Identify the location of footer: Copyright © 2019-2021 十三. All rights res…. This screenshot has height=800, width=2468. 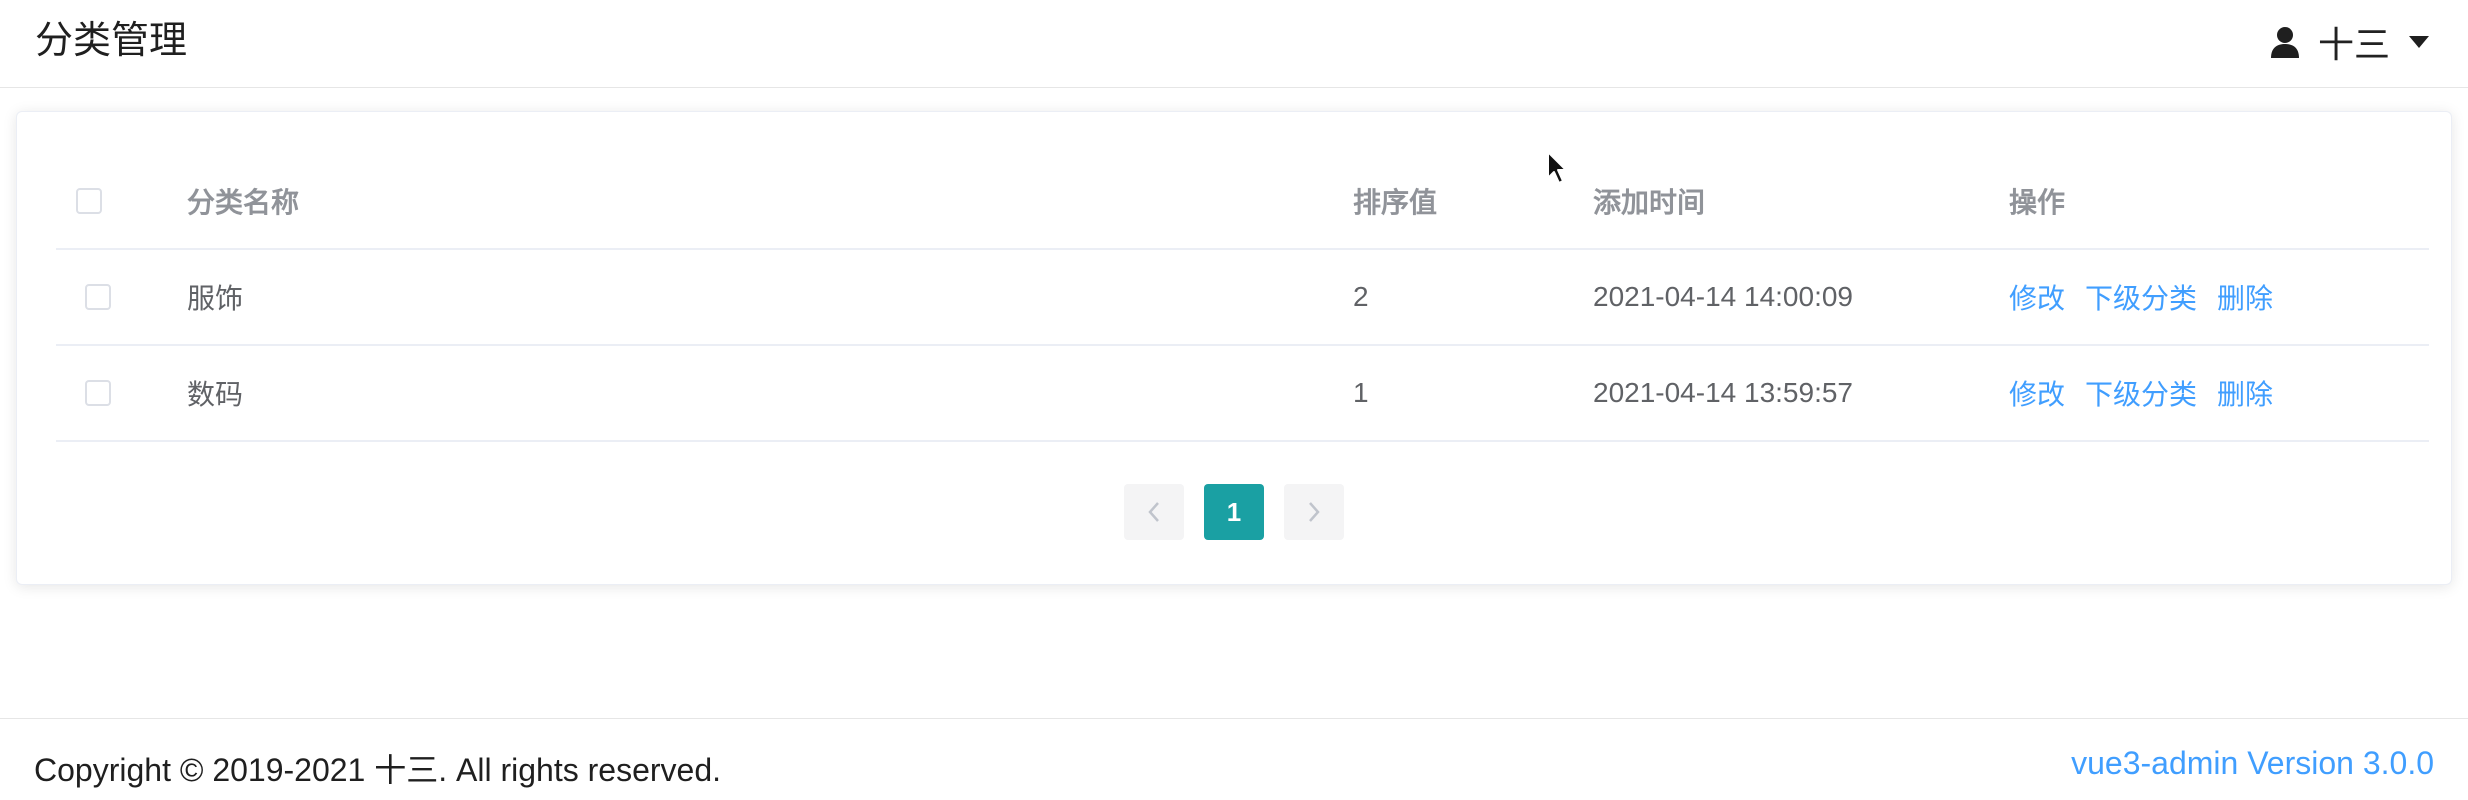
(1234, 759).